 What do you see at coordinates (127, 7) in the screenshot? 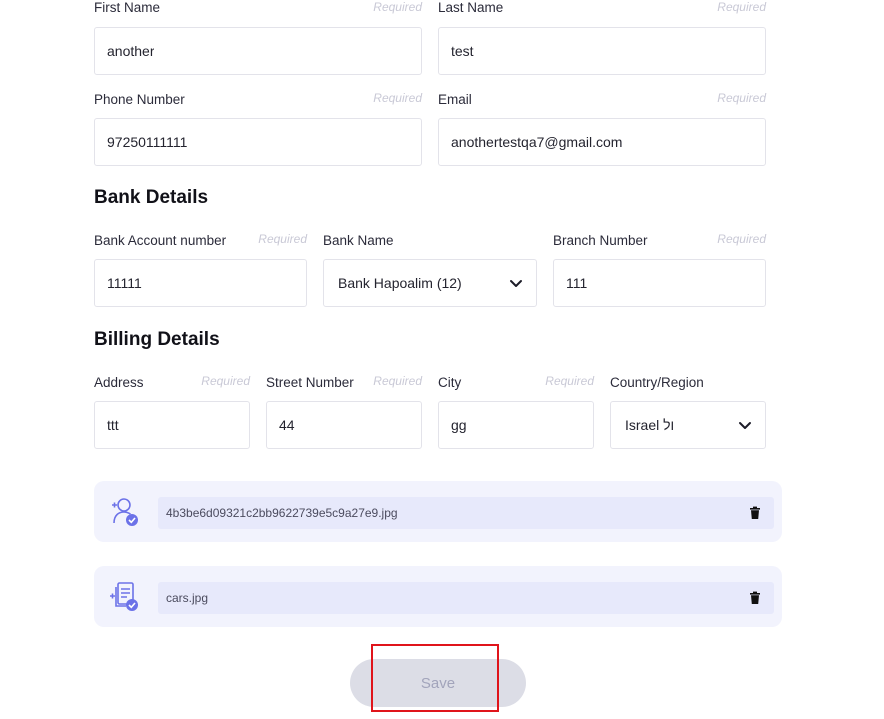
I see `first-name-label: First Name` at bounding box center [127, 7].